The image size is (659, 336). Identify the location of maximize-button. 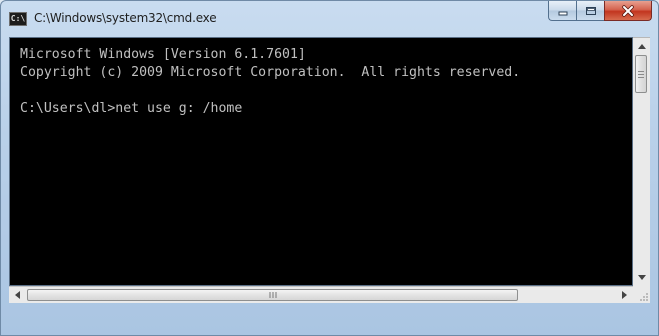
(590, 11).